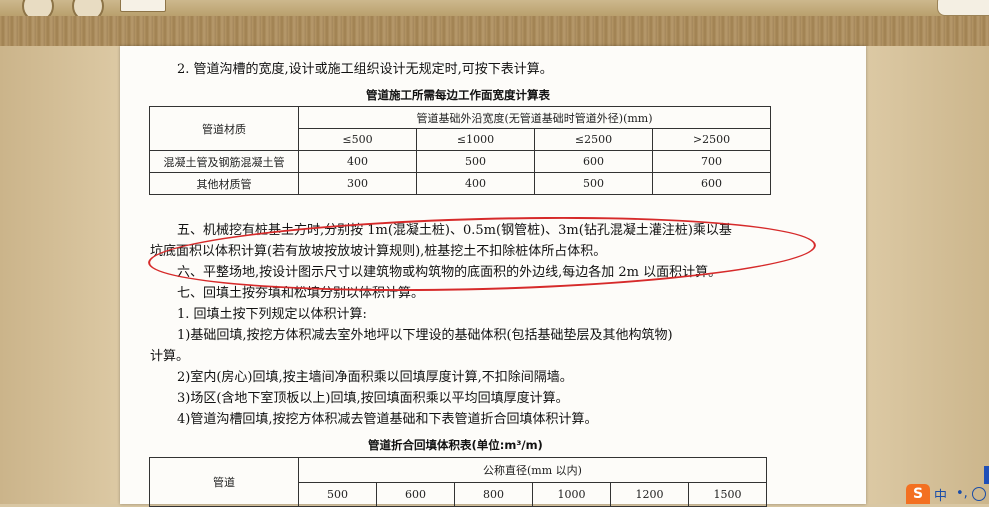  I want to click on table1-cell: 700, so click(711, 161).